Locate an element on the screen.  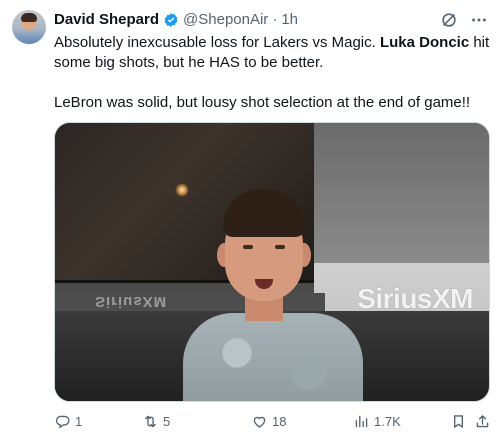
like-button: 18 is located at coordinates (268, 421).